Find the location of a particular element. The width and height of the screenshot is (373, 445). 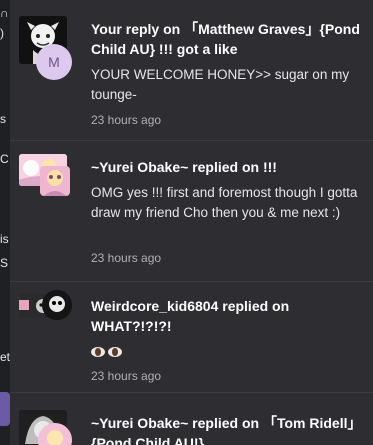

background-text-fragment: s is located at coordinates (3, 119).